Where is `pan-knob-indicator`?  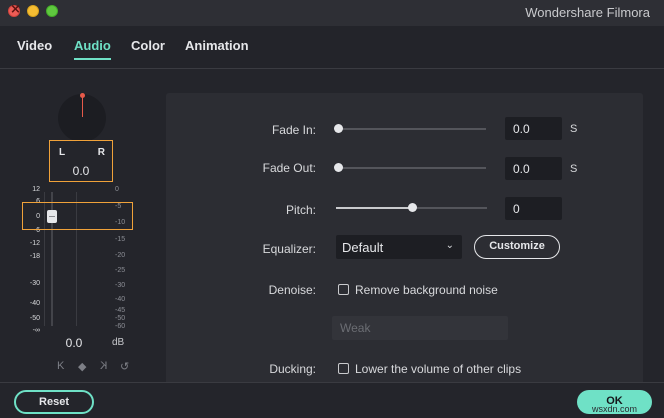 pan-knob-indicator is located at coordinates (82, 107).